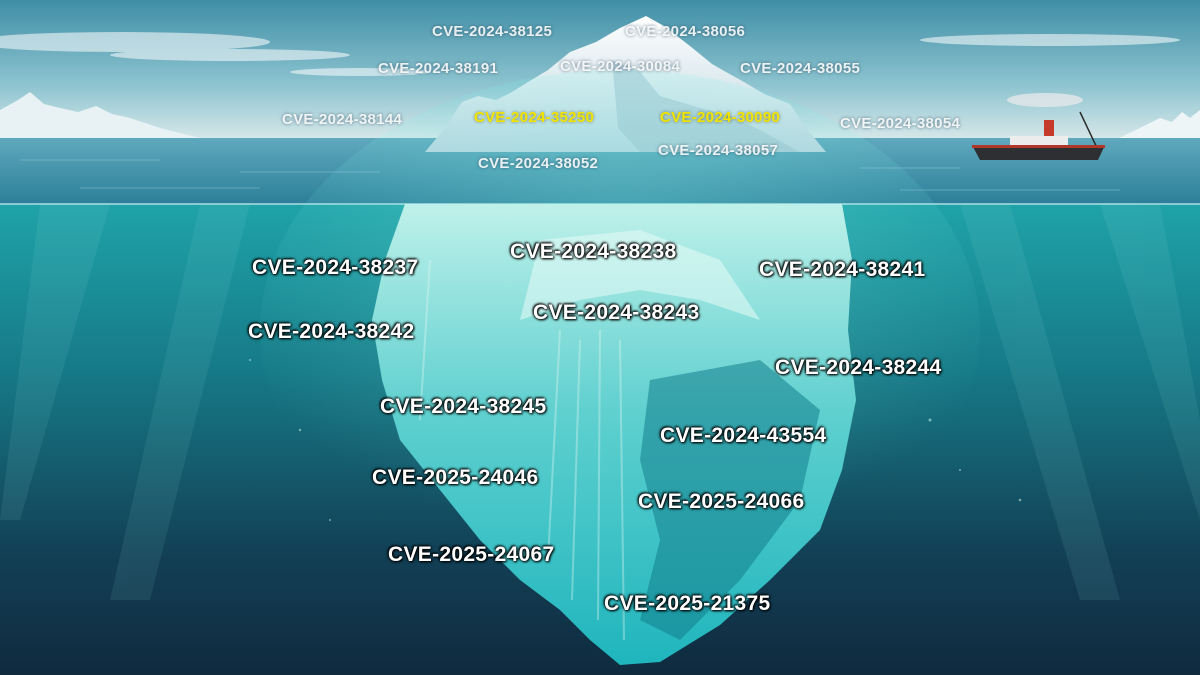 This screenshot has height=675, width=1200. I want to click on cve-label-above-highlight: CVE-2024-35250, so click(534, 117).